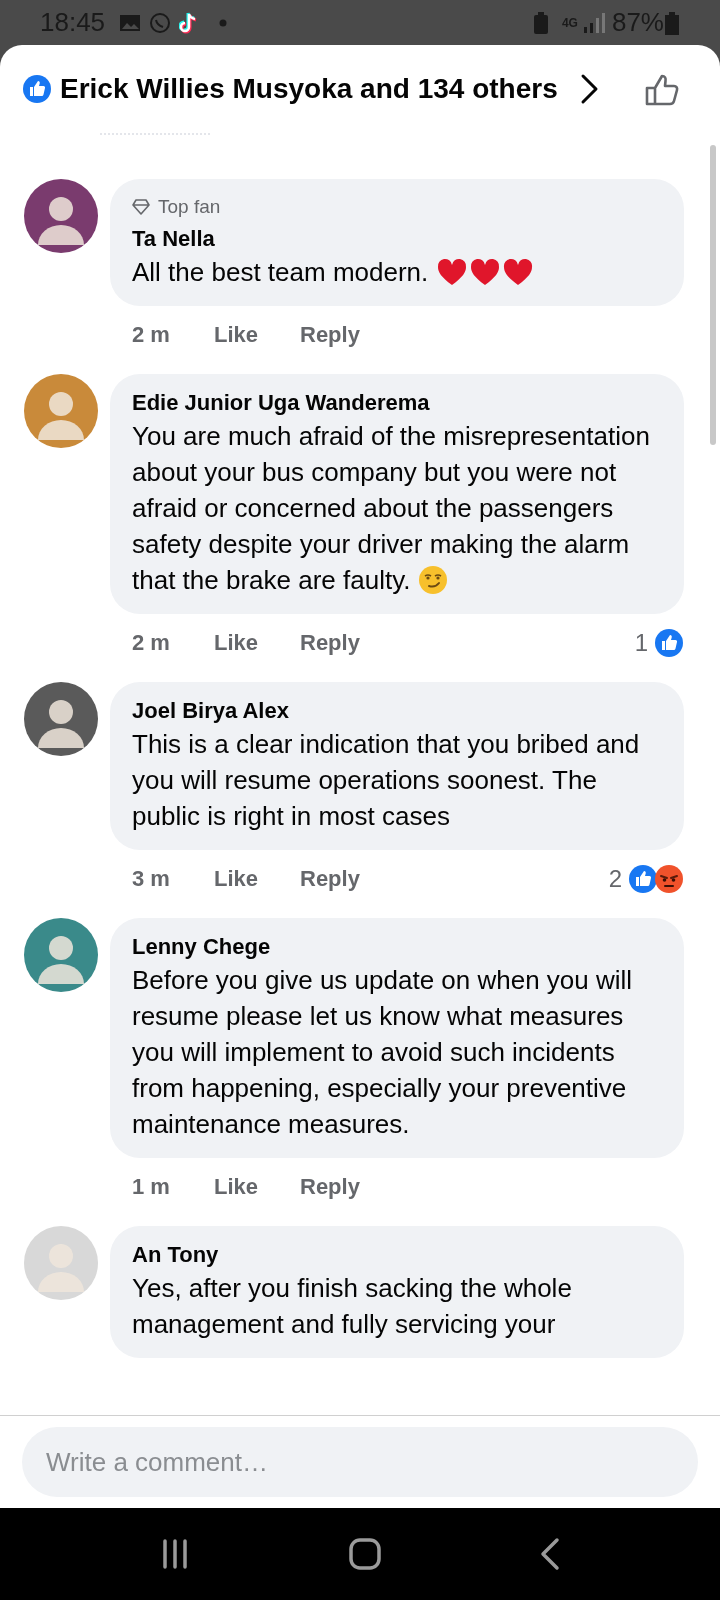 This screenshot has width=720, height=1600. What do you see at coordinates (383, 1052) in the screenshot?
I see `comment-text: Before you give us update on when you will resume please let us know what measures you will implement to avoid such incidents from happening, especially your preventive maintenance measures.` at bounding box center [383, 1052].